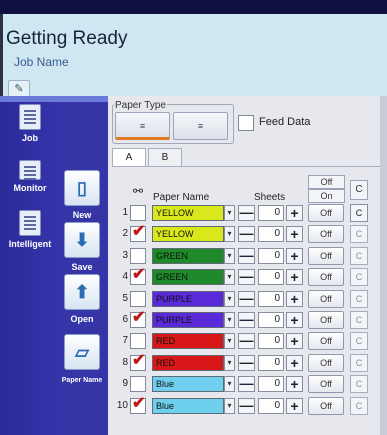 Image resolution: width=387 pixels, height=435 pixels. What do you see at coordinates (326, 196) in the screenshot?
I see `all-on-button: On` at bounding box center [326, 196].